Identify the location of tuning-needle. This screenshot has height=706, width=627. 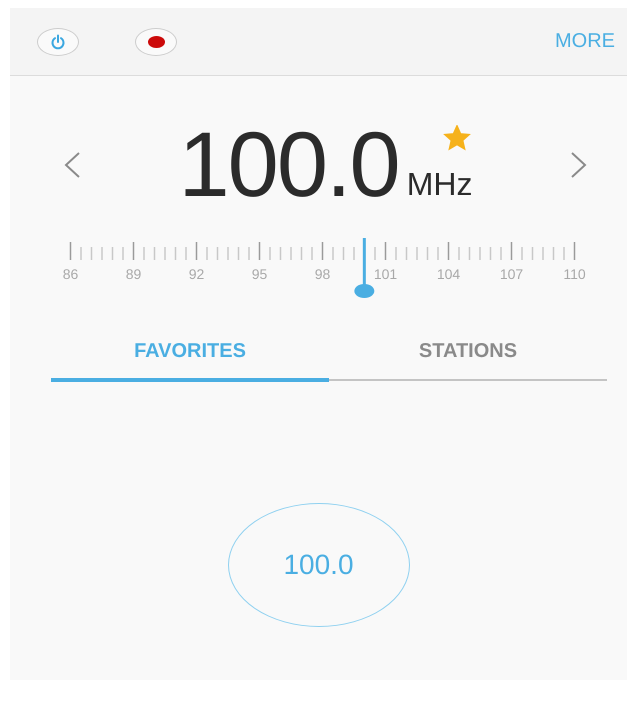
(364, 268).